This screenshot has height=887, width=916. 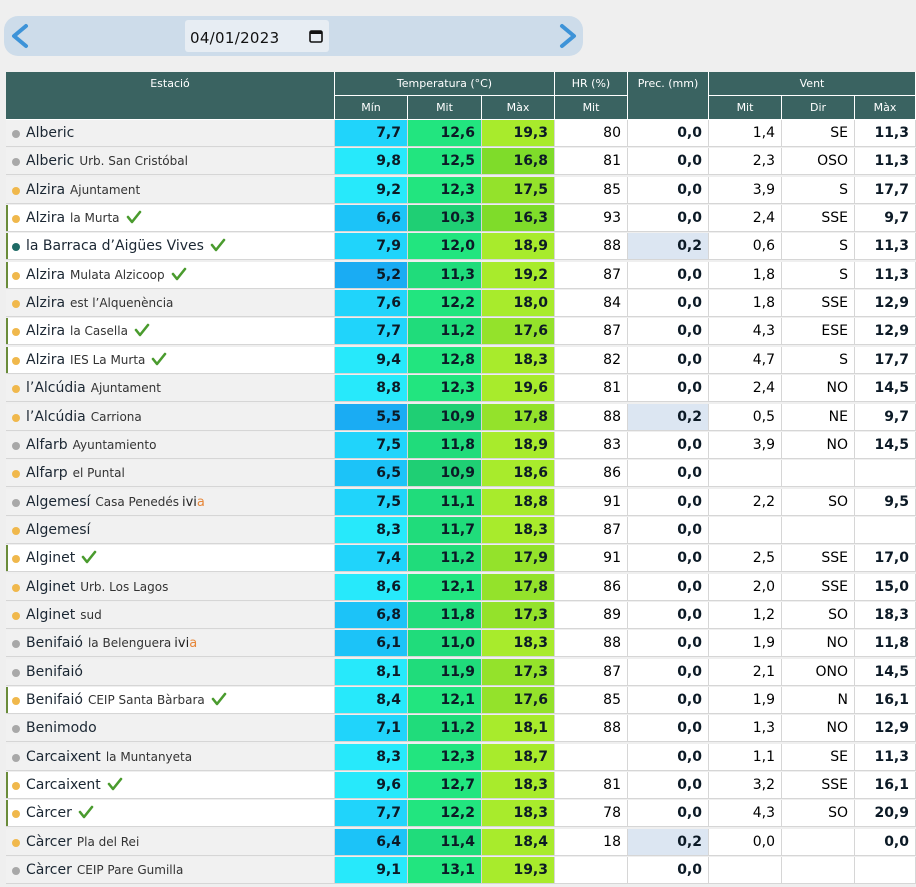 I want to click on station-name-cell: Alzira IES La Murta, so click(x=170, y=360).